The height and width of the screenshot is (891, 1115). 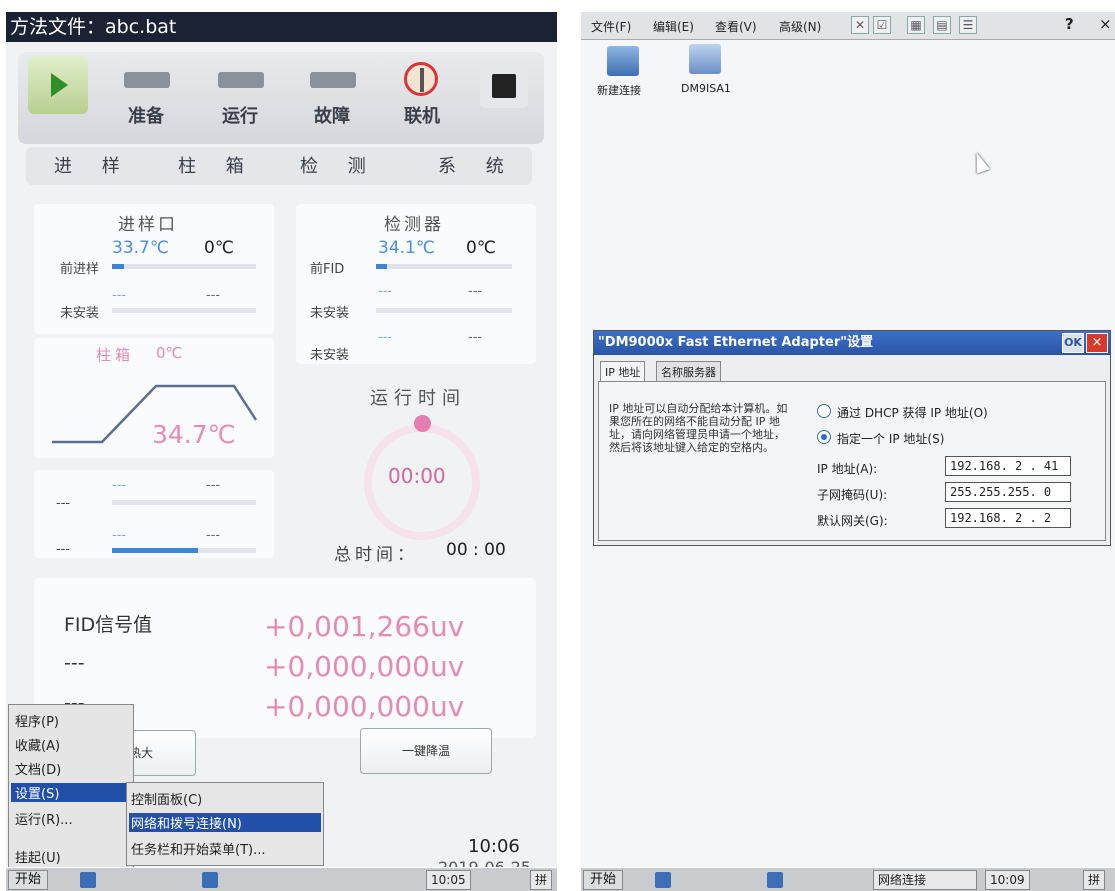 What do you see at coordinates (37, 744) in the screenshot?
I see `start-menu-favorites: 收藏(A)` at bounding box center [37, 744].